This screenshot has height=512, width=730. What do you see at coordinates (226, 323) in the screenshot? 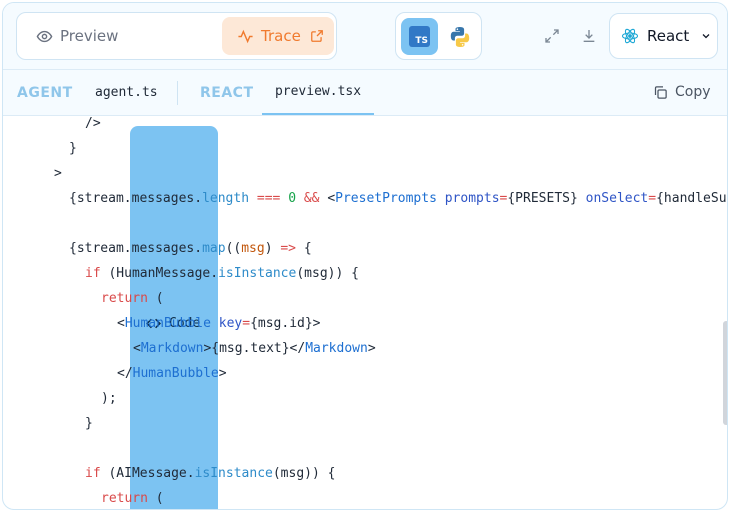
I see `code-token: key` at bounding box center [226, 323].